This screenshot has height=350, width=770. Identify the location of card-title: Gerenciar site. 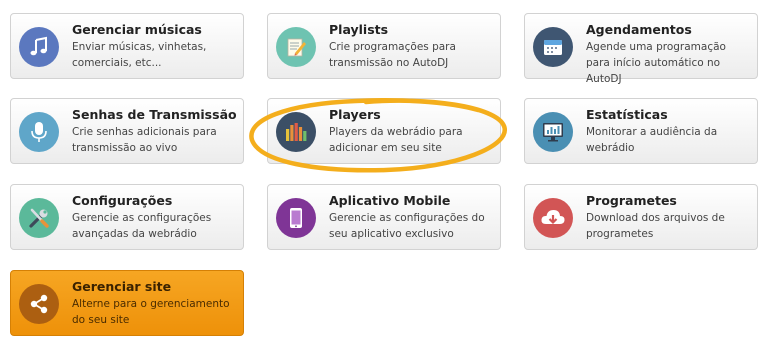
(122, 286).